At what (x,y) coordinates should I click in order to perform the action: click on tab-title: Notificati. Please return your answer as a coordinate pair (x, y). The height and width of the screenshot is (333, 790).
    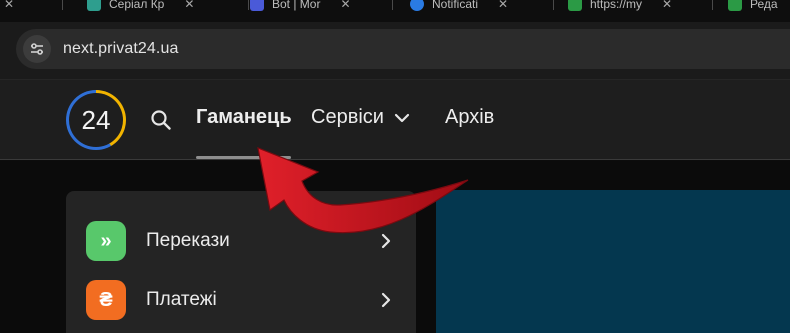
    Looking at the image, I should click on (455, 5).